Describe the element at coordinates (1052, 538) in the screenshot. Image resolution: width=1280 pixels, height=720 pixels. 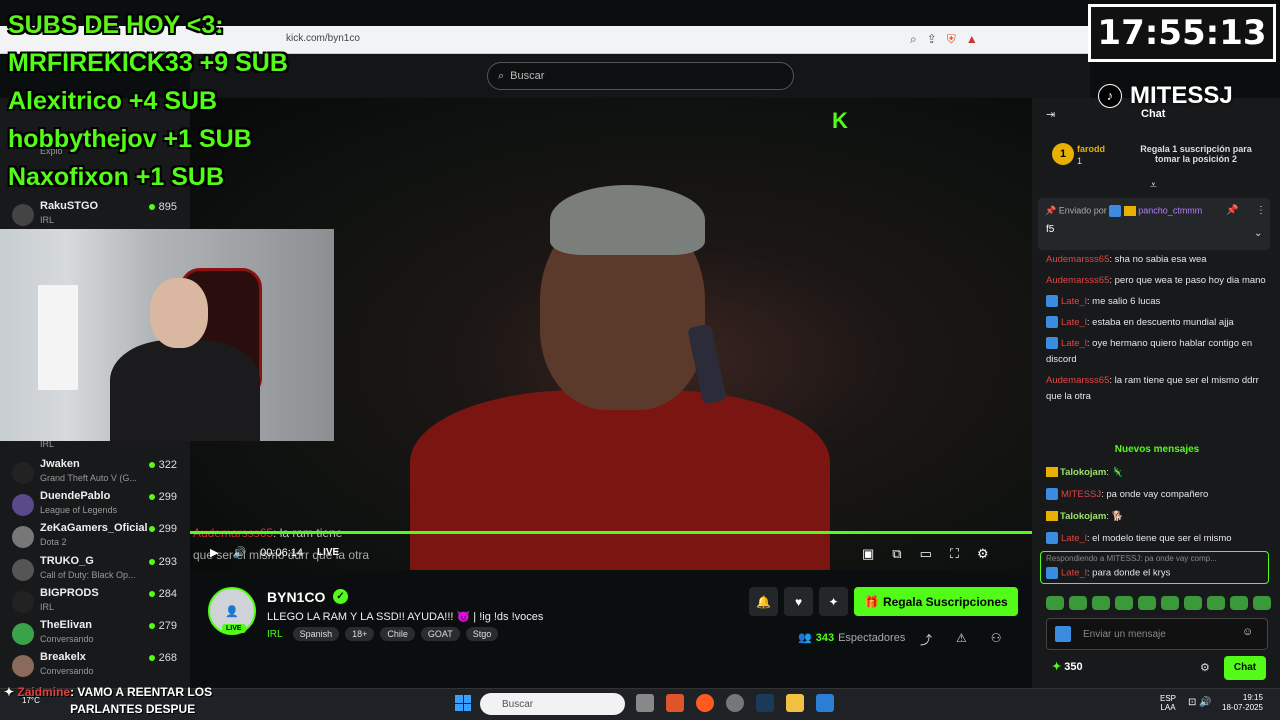
I see `badge-icon` at that location.